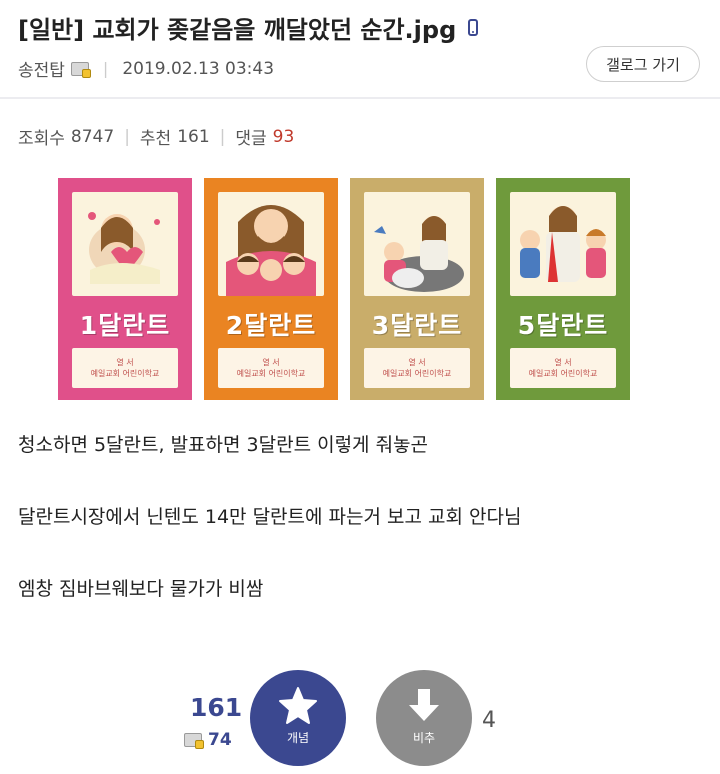 The image size is (720, 774). Describe the element at coordinates (424, 704) in the screenshot. I see `down-arrow-icon` at that location.